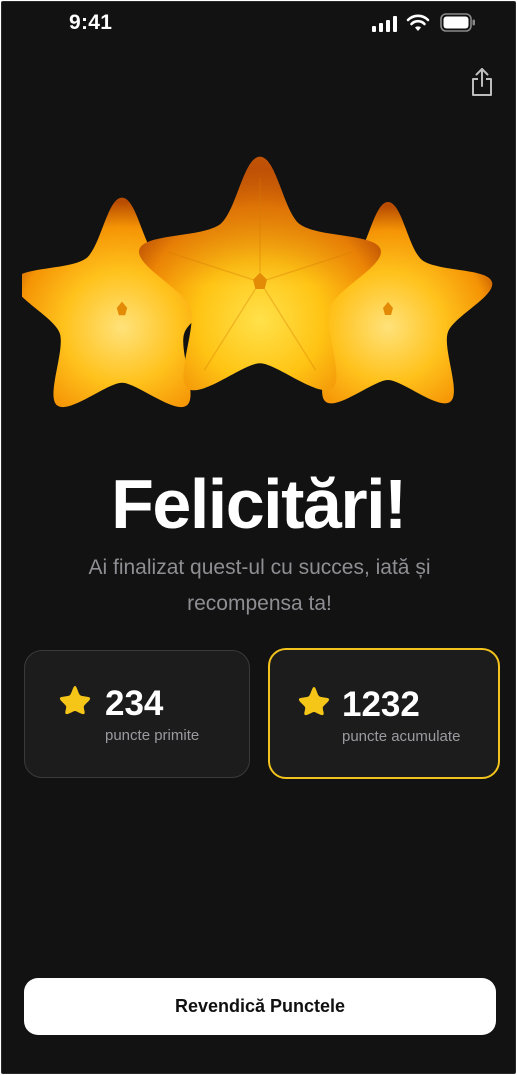 This screenshot has width=517, height=1075. What do you see at coordinates (418, 22) in the screenshot?
I see `wifi-icon` at bounding box center [418, 22].